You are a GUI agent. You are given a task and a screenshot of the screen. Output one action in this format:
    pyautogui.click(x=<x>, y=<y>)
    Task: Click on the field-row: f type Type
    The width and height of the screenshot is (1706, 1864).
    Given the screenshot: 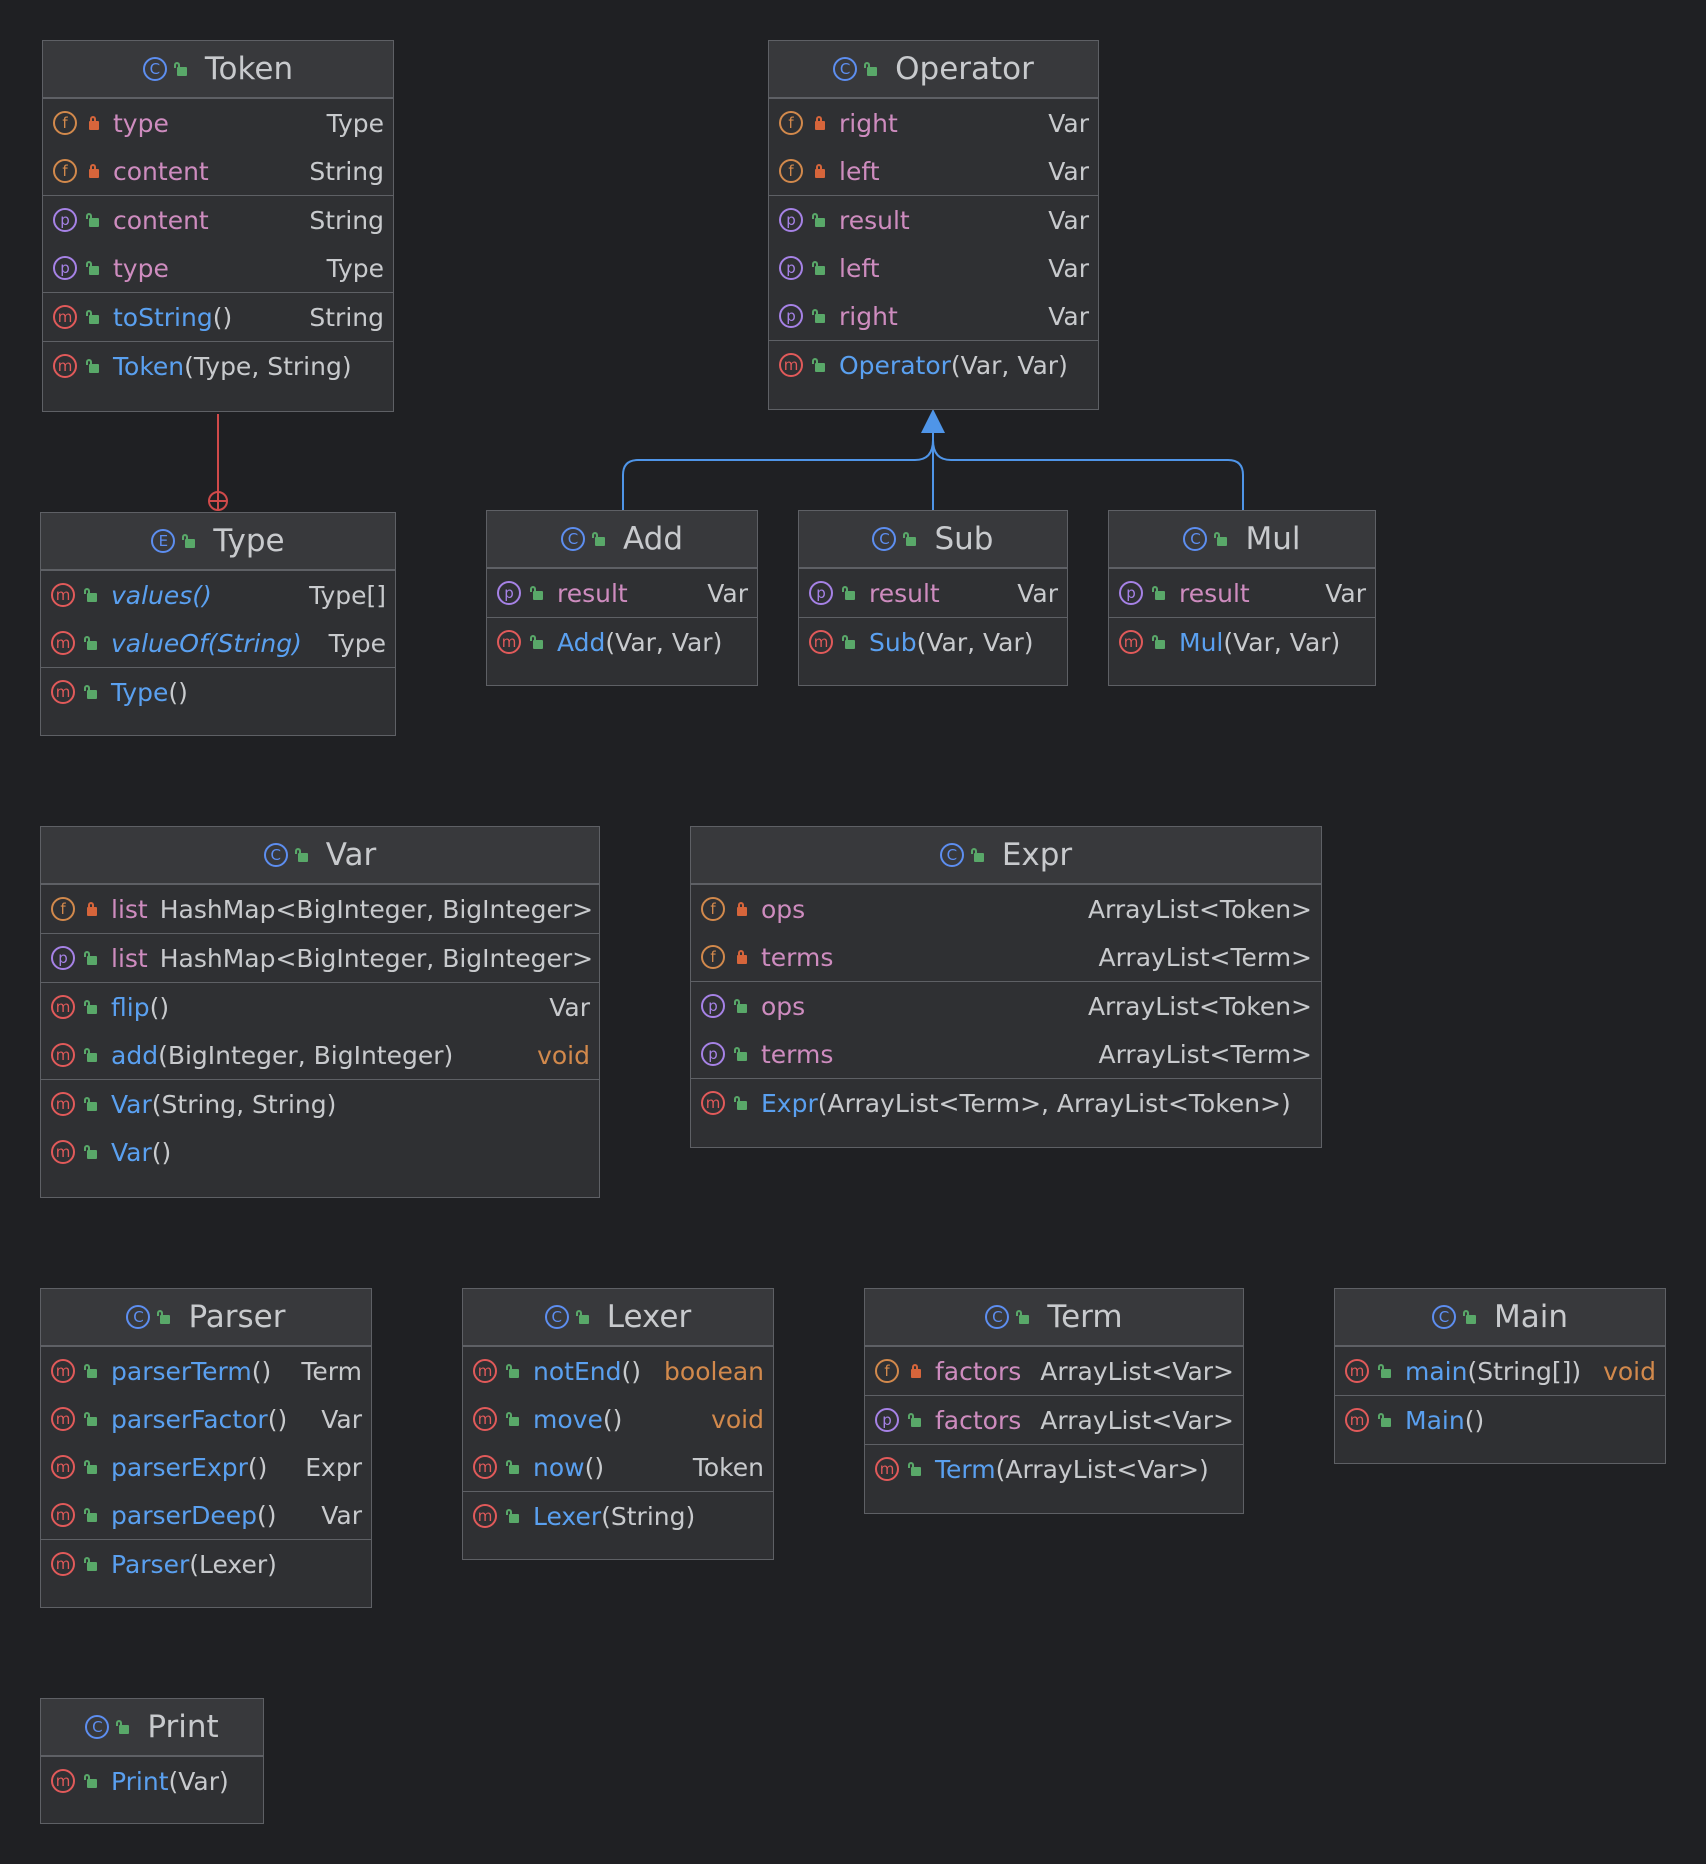 What is the action you would take?
    pyautogui.click(x=218, y=123)
    